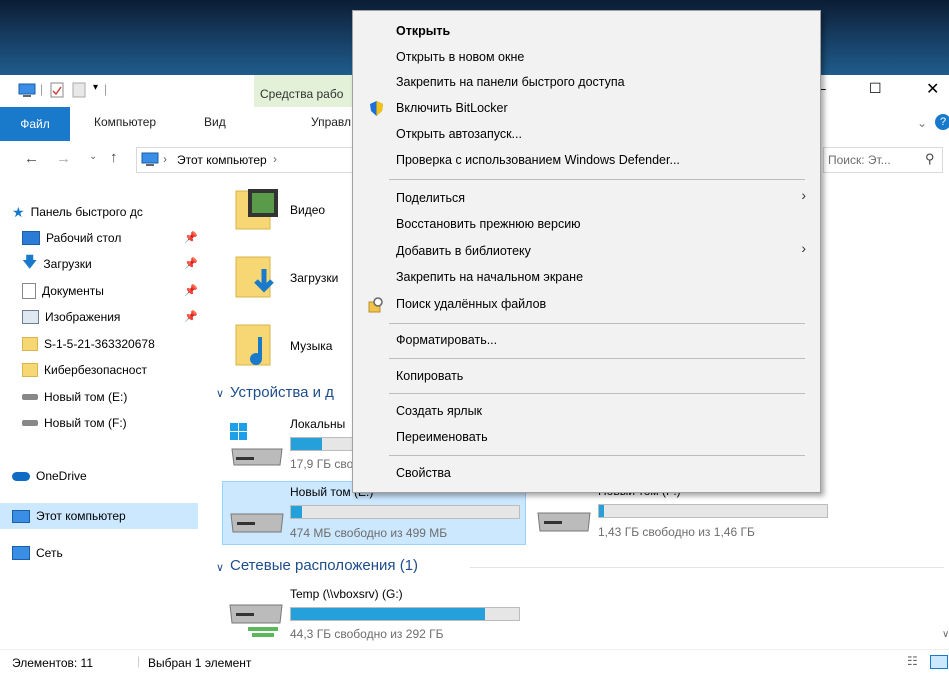  What do you see at coordinates (430, 198) in the screenshot?
I see `menu-item-share: Поделиться` at bounding box center [430, 198].